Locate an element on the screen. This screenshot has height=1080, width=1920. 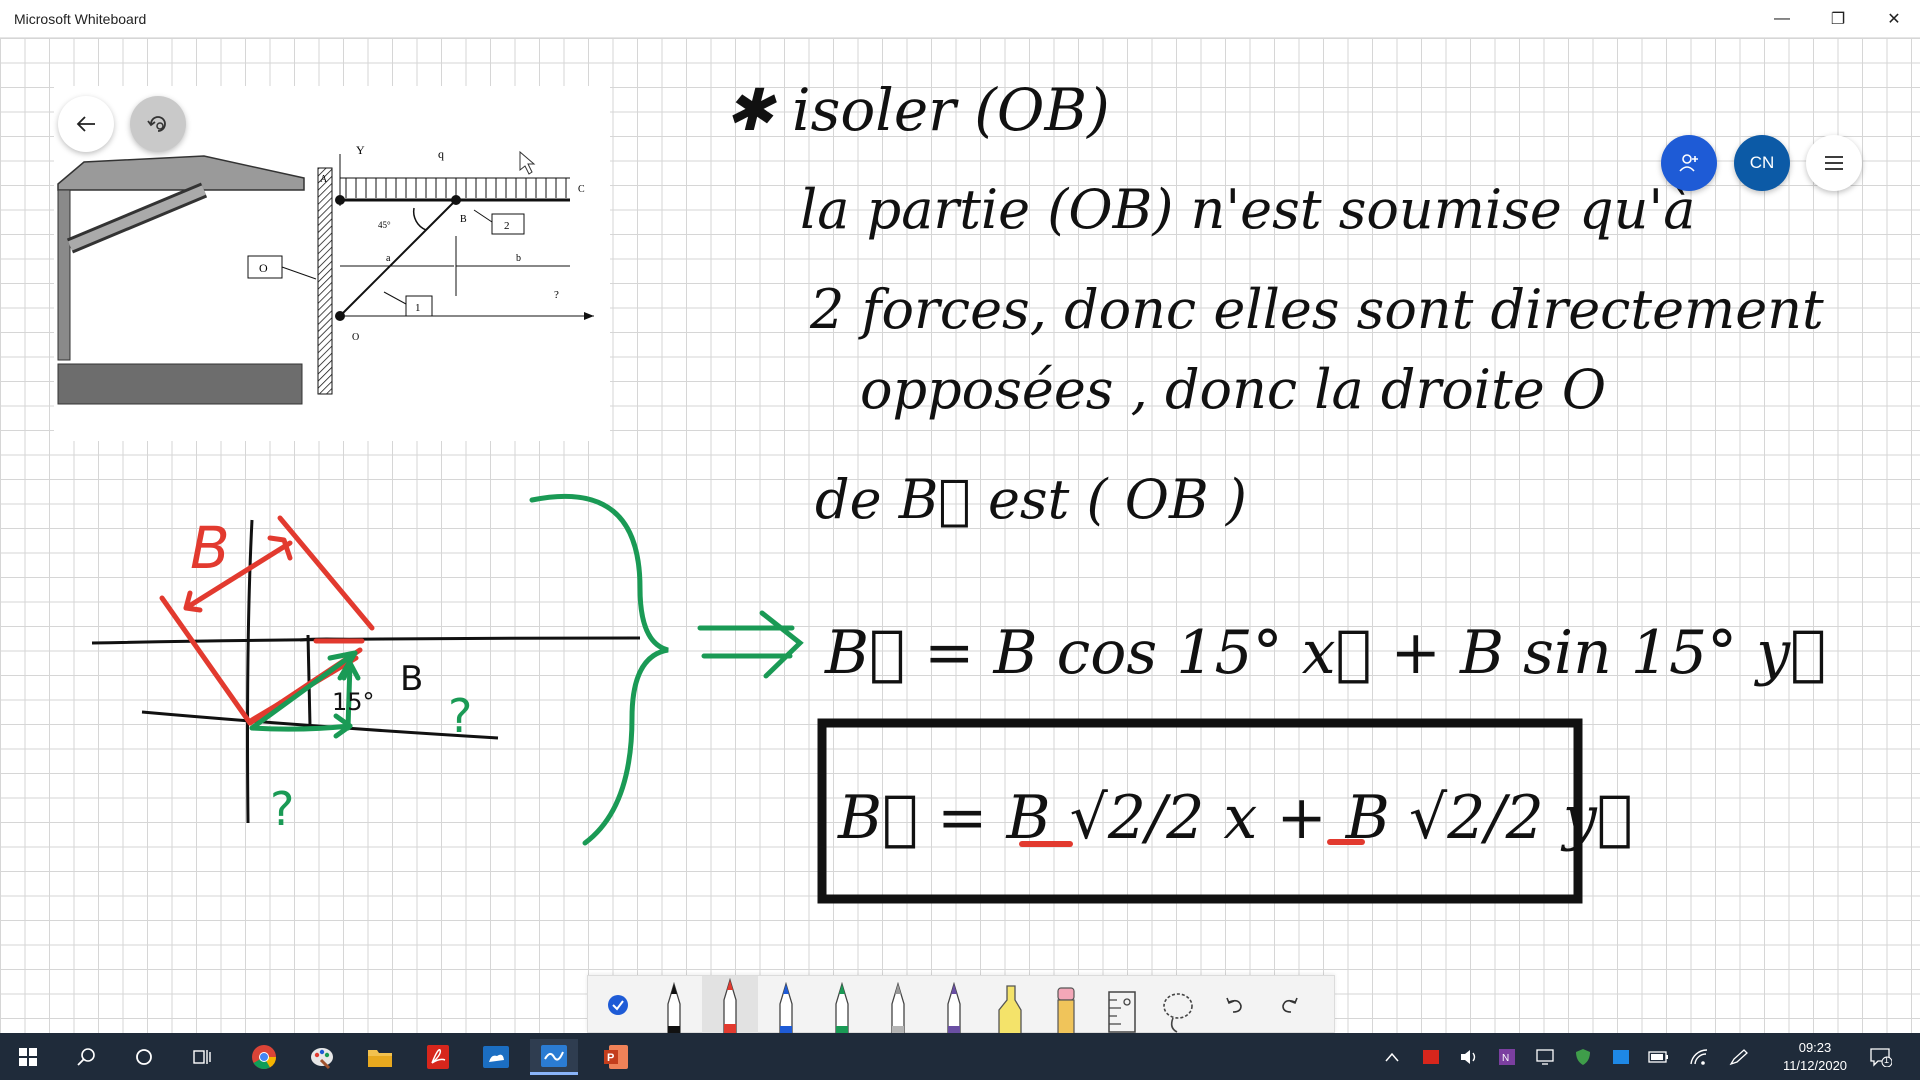
red-pen-icon is located at coordinates (730, 1006).